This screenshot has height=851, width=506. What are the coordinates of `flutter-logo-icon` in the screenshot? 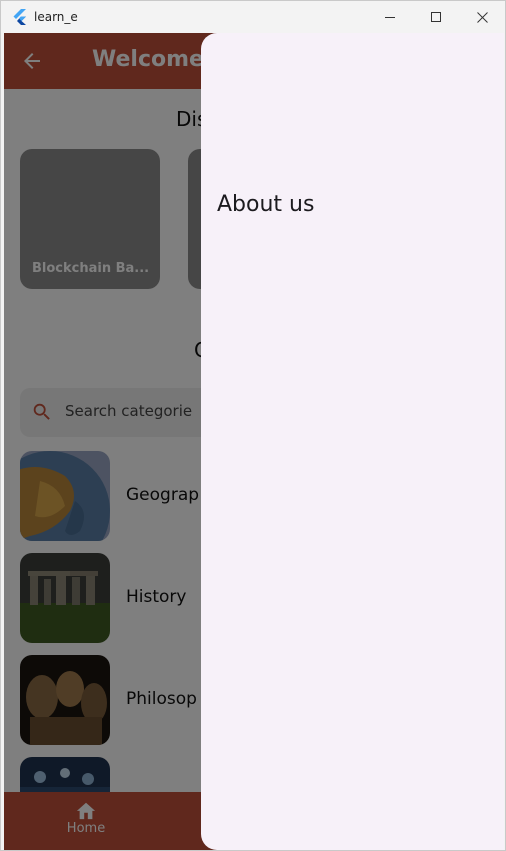 It's located at (19, 17).